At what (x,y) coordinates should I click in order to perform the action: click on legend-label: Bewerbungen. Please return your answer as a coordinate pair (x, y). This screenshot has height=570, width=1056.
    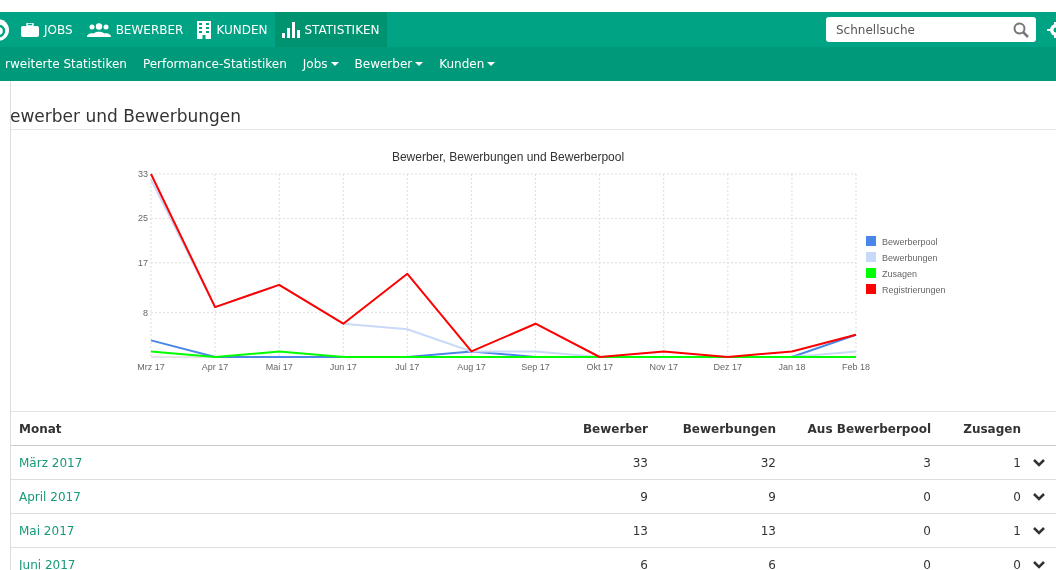
    Looking at the image, I should click on (910, 258).